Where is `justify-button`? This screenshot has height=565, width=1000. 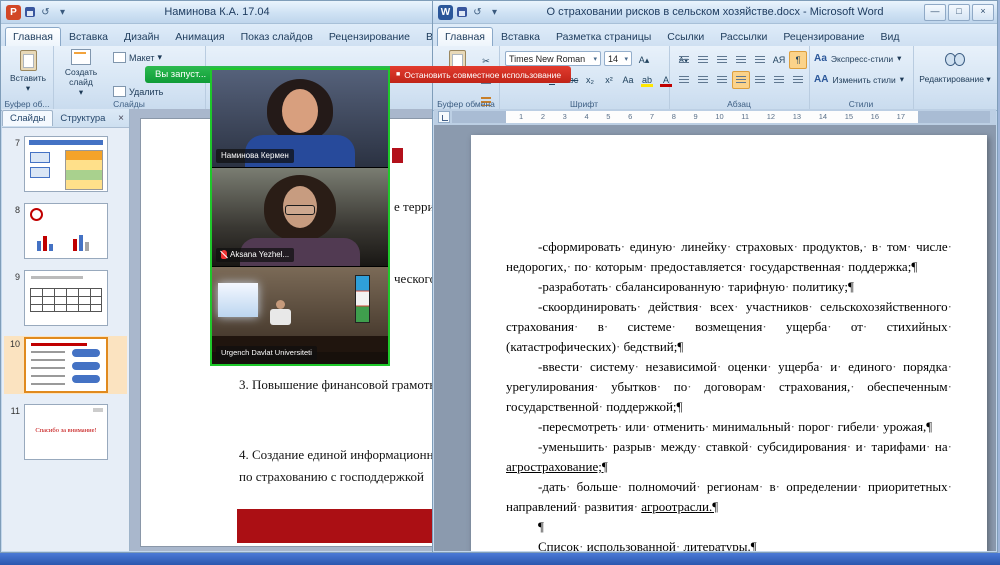 justify-button is located at coordinates (741, 80).